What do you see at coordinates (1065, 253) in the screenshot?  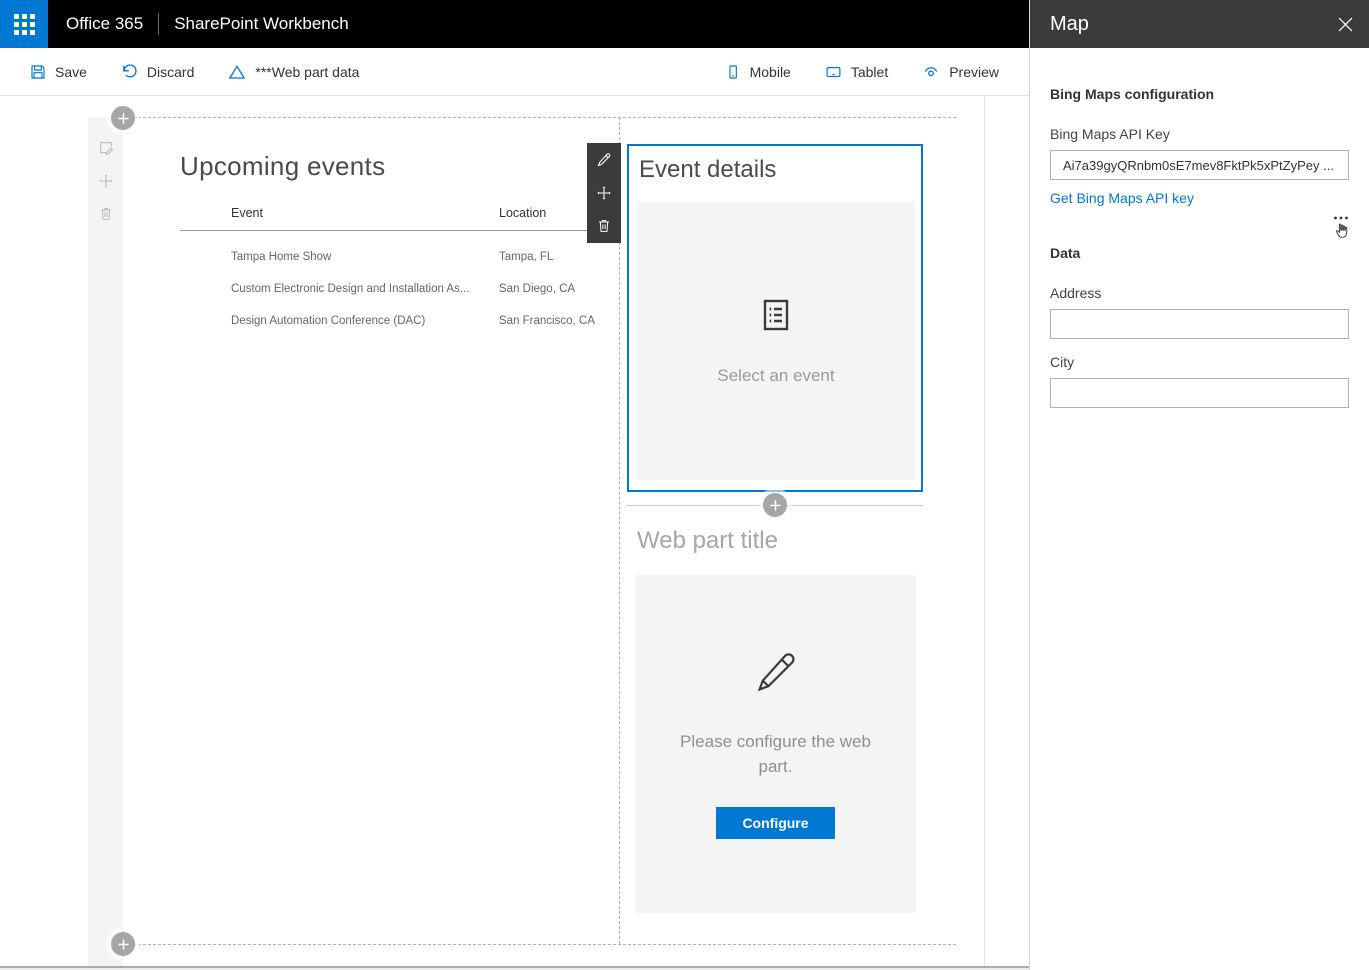 I see `data-heading: Data` at bounding box center [1065, 253].